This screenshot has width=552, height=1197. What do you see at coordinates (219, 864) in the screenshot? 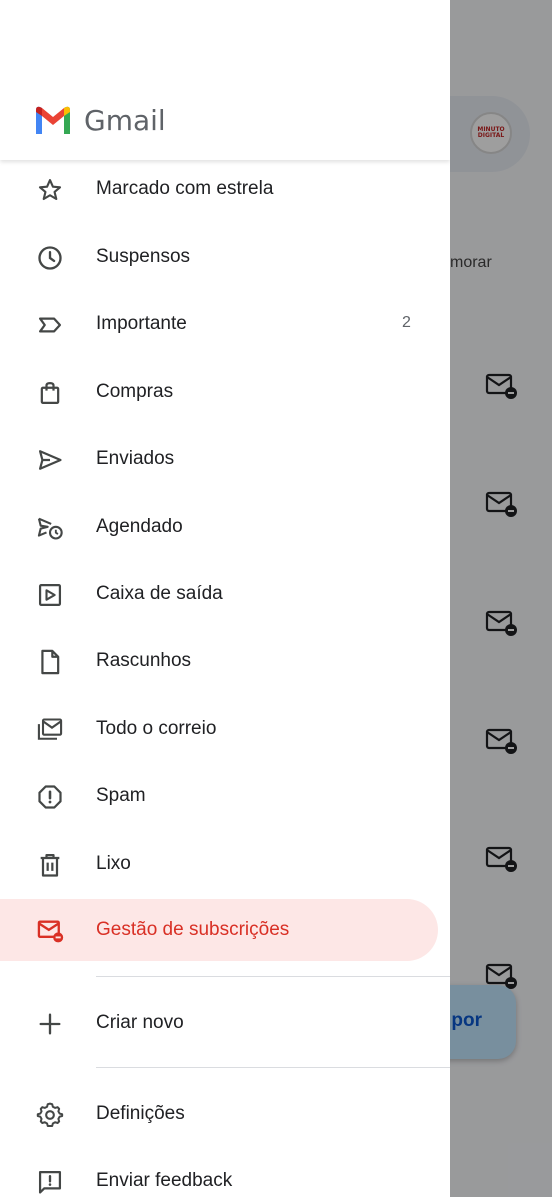
I see `nav-item-trash: Lixo` at bounding box center [219, 864].